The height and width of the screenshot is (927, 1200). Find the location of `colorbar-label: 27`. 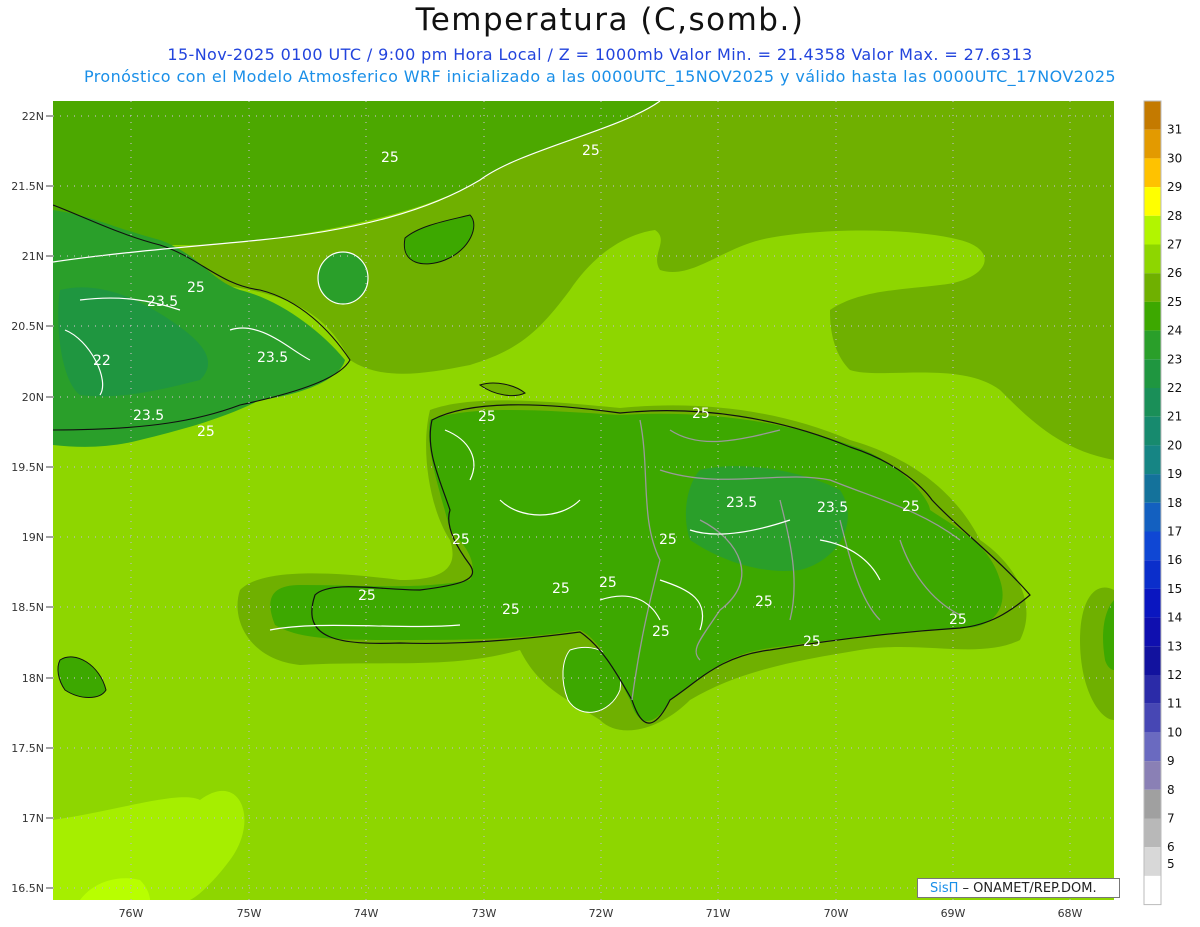

colorbar-label: 27 is located at coordinates (1174, 245).